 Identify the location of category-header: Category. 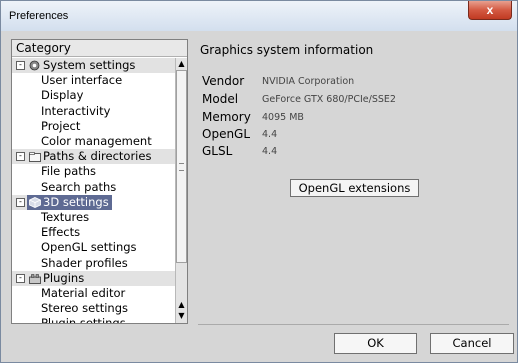
(99, 48).